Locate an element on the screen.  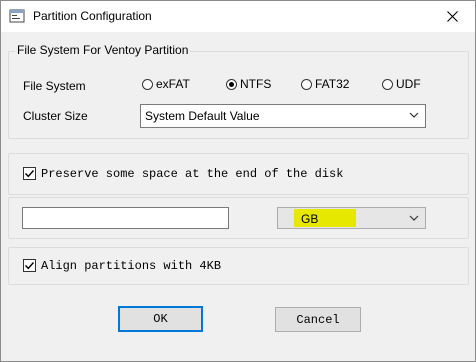
radio-fat32-circle is located at coordinates (306, 84).